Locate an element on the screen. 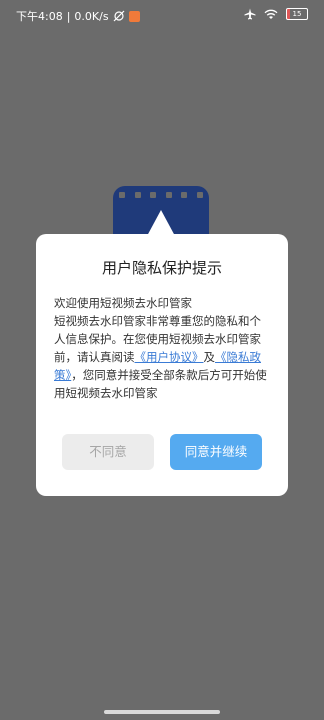 The image size is (324, 720). body-after-link: ，您同意并接受全部条款后方可开始使用短视频去水印管家 is located at coordinates (160, 384).